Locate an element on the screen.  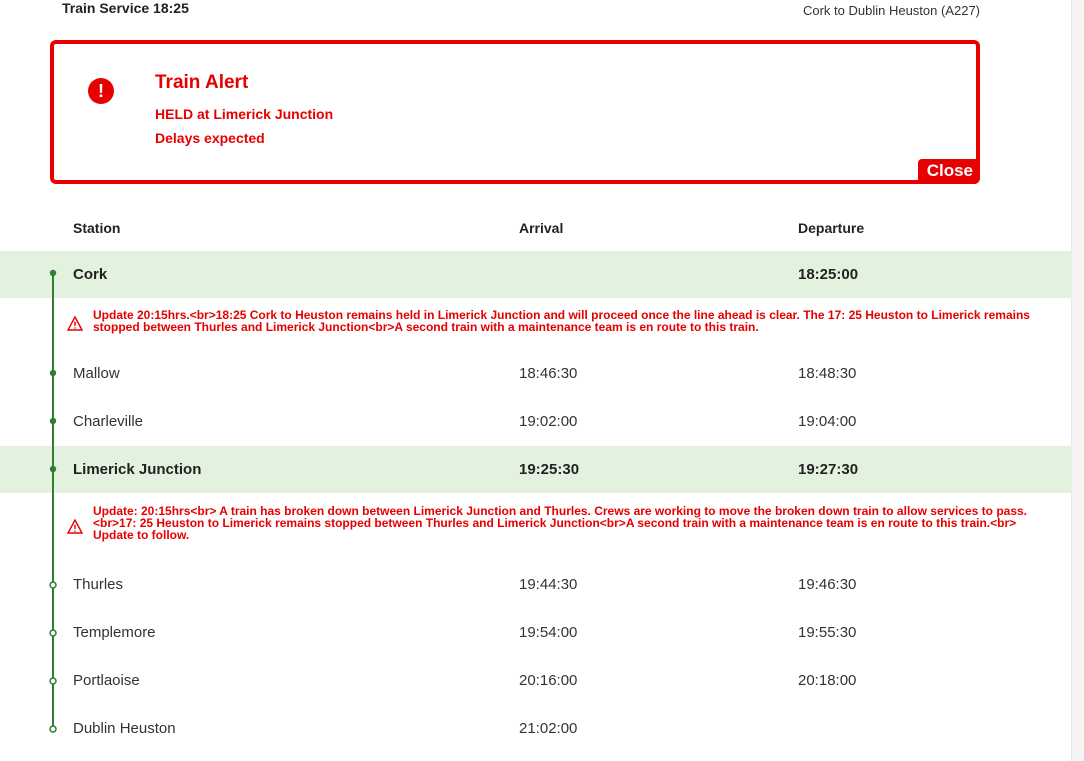
route-label: Cork to Dublin Heuston (A227) is located at coordinates (891, 10).